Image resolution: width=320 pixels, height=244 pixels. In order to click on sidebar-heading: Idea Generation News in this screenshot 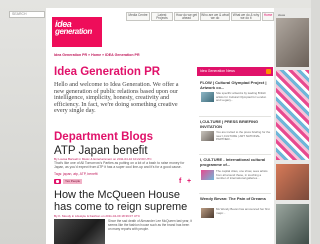, I will do `click(235, 71)`.